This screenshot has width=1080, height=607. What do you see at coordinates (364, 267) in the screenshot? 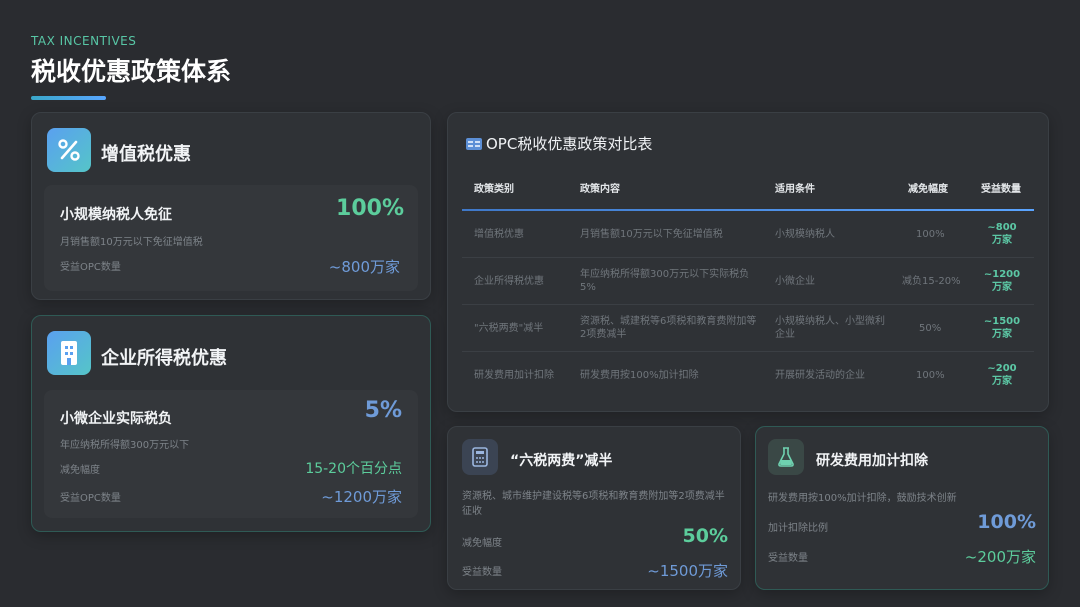
I see `vat-beneficiary-value: ~800万家` at bounding box center [364, 267].